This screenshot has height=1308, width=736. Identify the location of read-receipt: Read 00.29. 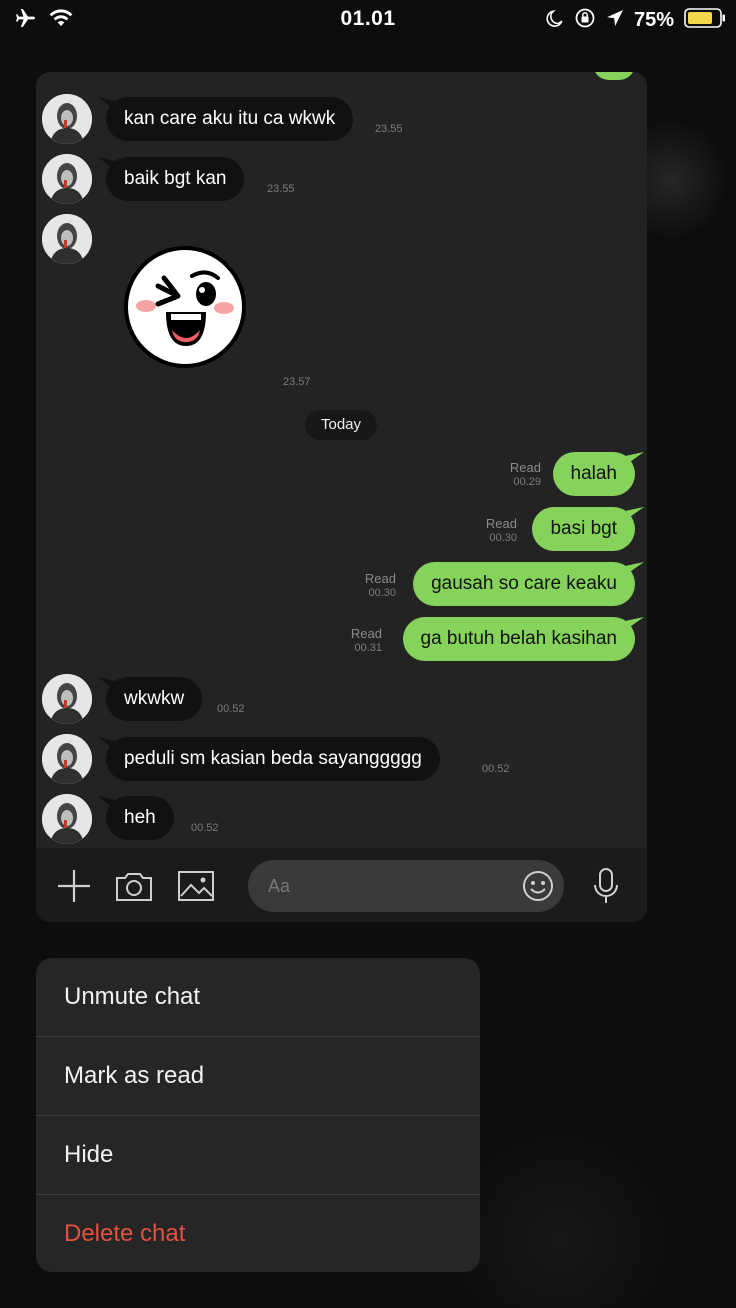
(525, 475).